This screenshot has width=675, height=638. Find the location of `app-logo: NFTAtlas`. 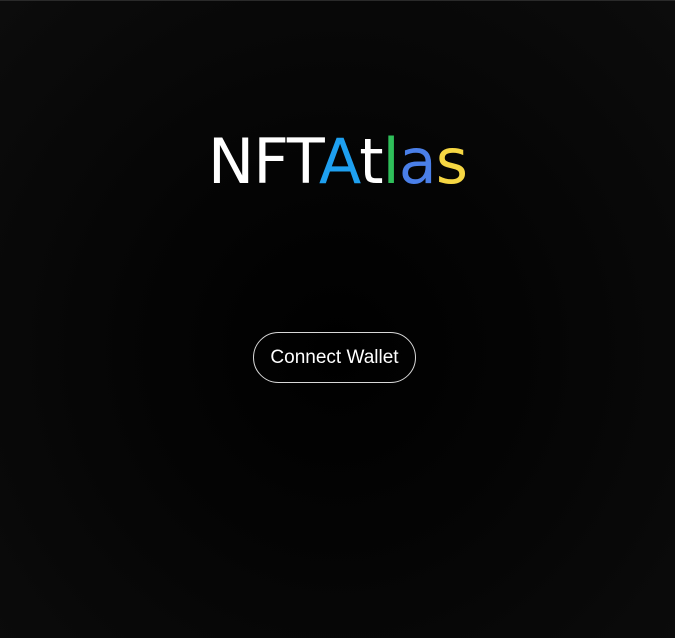

app-logo: NFTAtlas is located at coordinates (337, 162).